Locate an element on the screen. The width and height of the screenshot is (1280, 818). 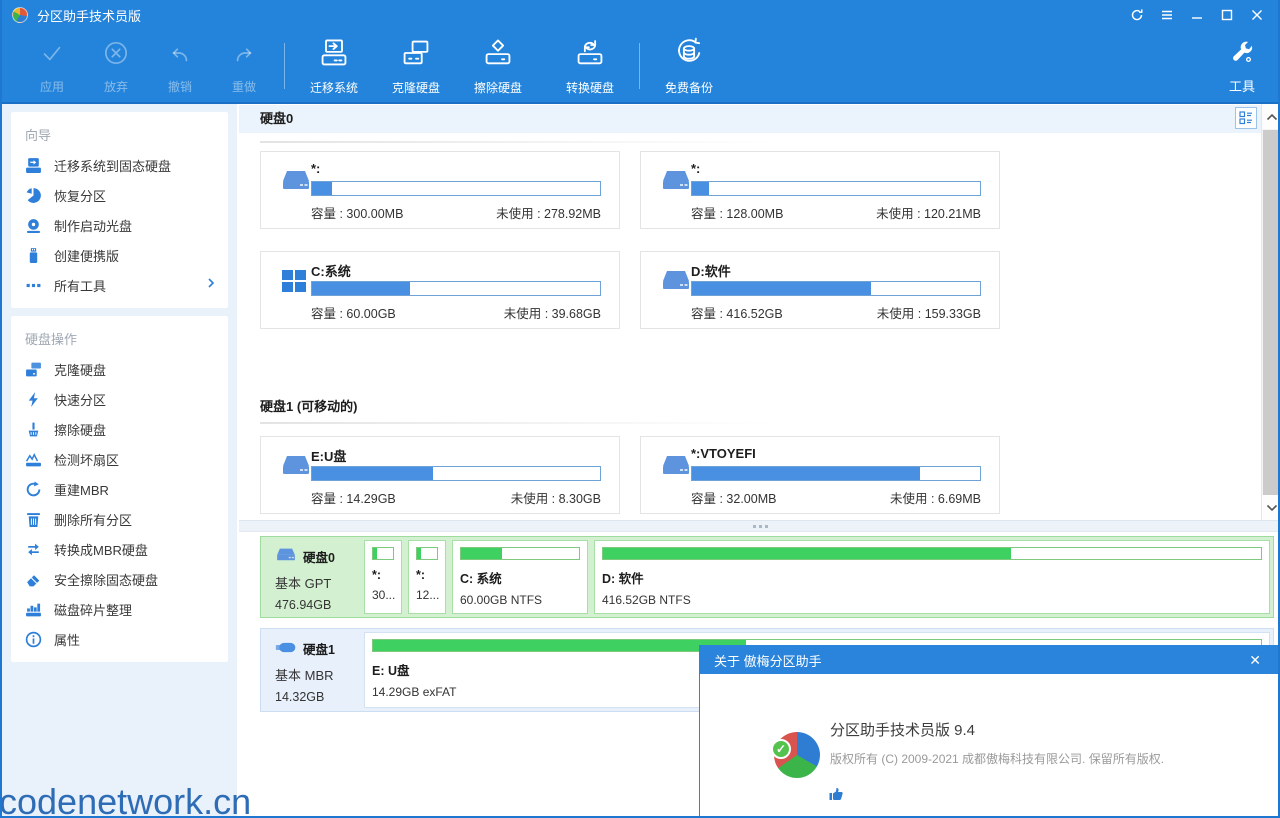
usb-icon is located at coordinates (286, 649).